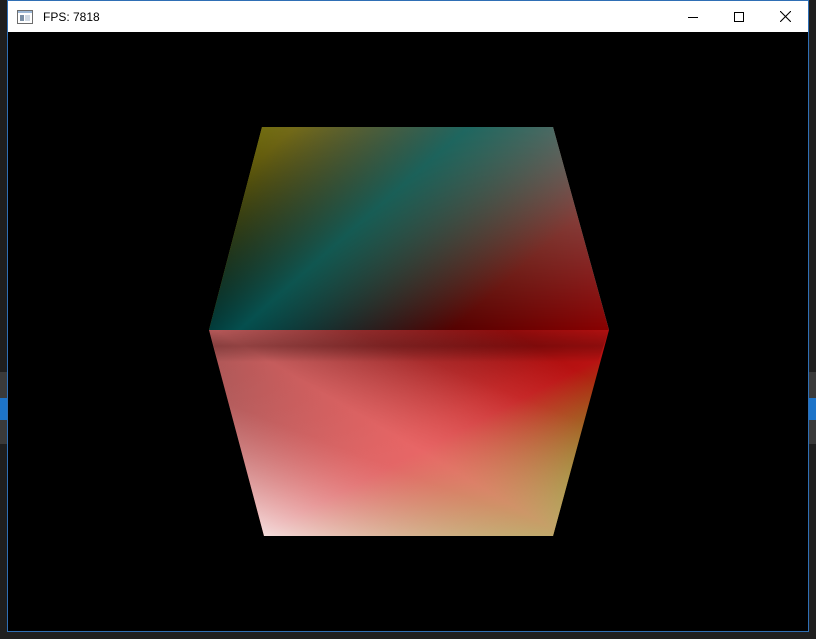 This screenshot has height=639, width=816. I want to click on minimize-button, so click(693, 16).